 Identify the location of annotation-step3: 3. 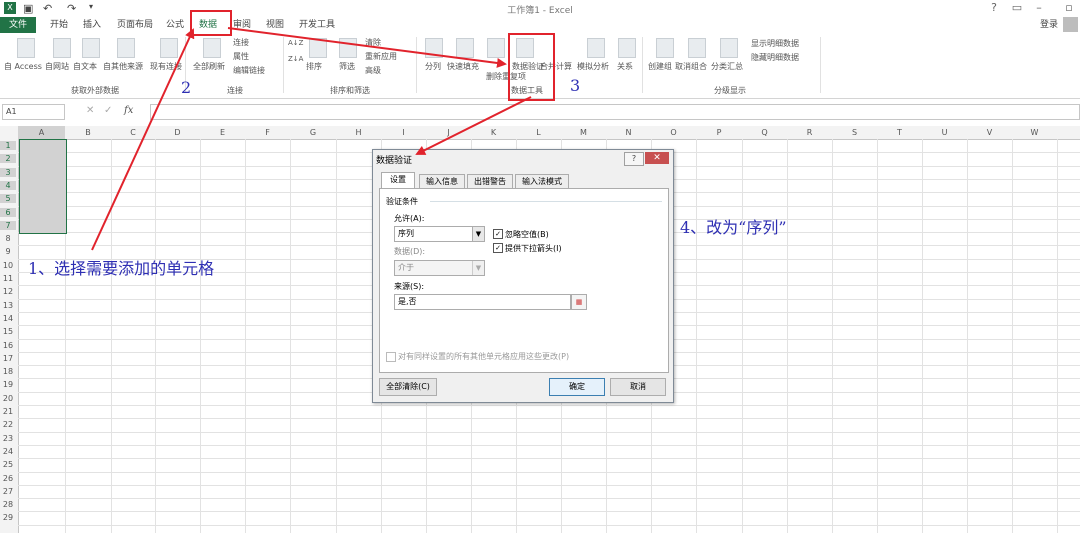
(575, 85).